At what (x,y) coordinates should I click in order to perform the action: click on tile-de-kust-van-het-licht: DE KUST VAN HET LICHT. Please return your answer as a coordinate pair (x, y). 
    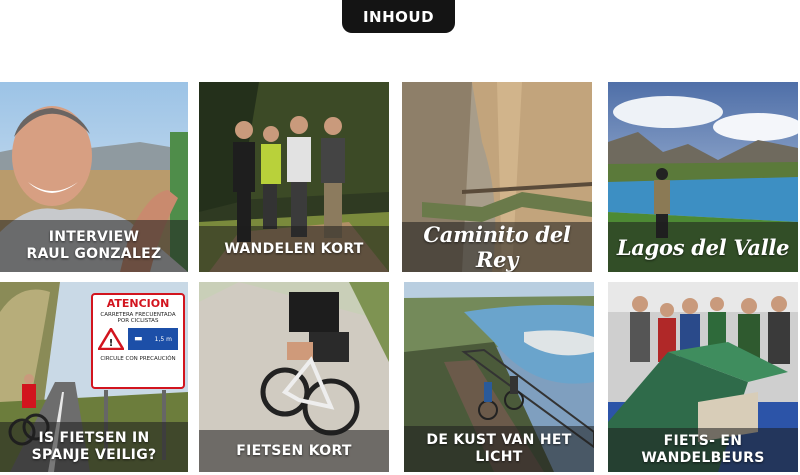
    Looking at the image, I should click on (499, 377).